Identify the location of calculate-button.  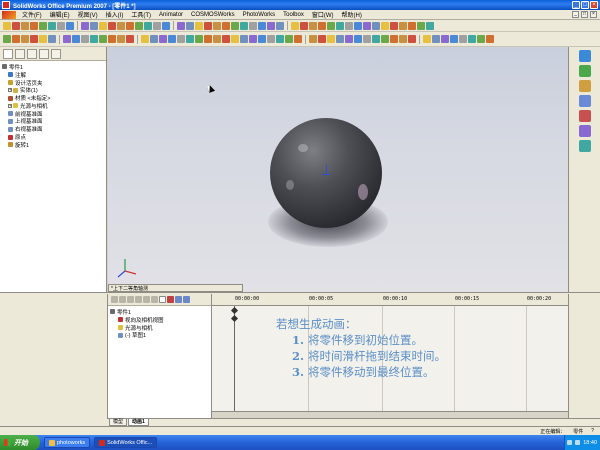
(114, 299).